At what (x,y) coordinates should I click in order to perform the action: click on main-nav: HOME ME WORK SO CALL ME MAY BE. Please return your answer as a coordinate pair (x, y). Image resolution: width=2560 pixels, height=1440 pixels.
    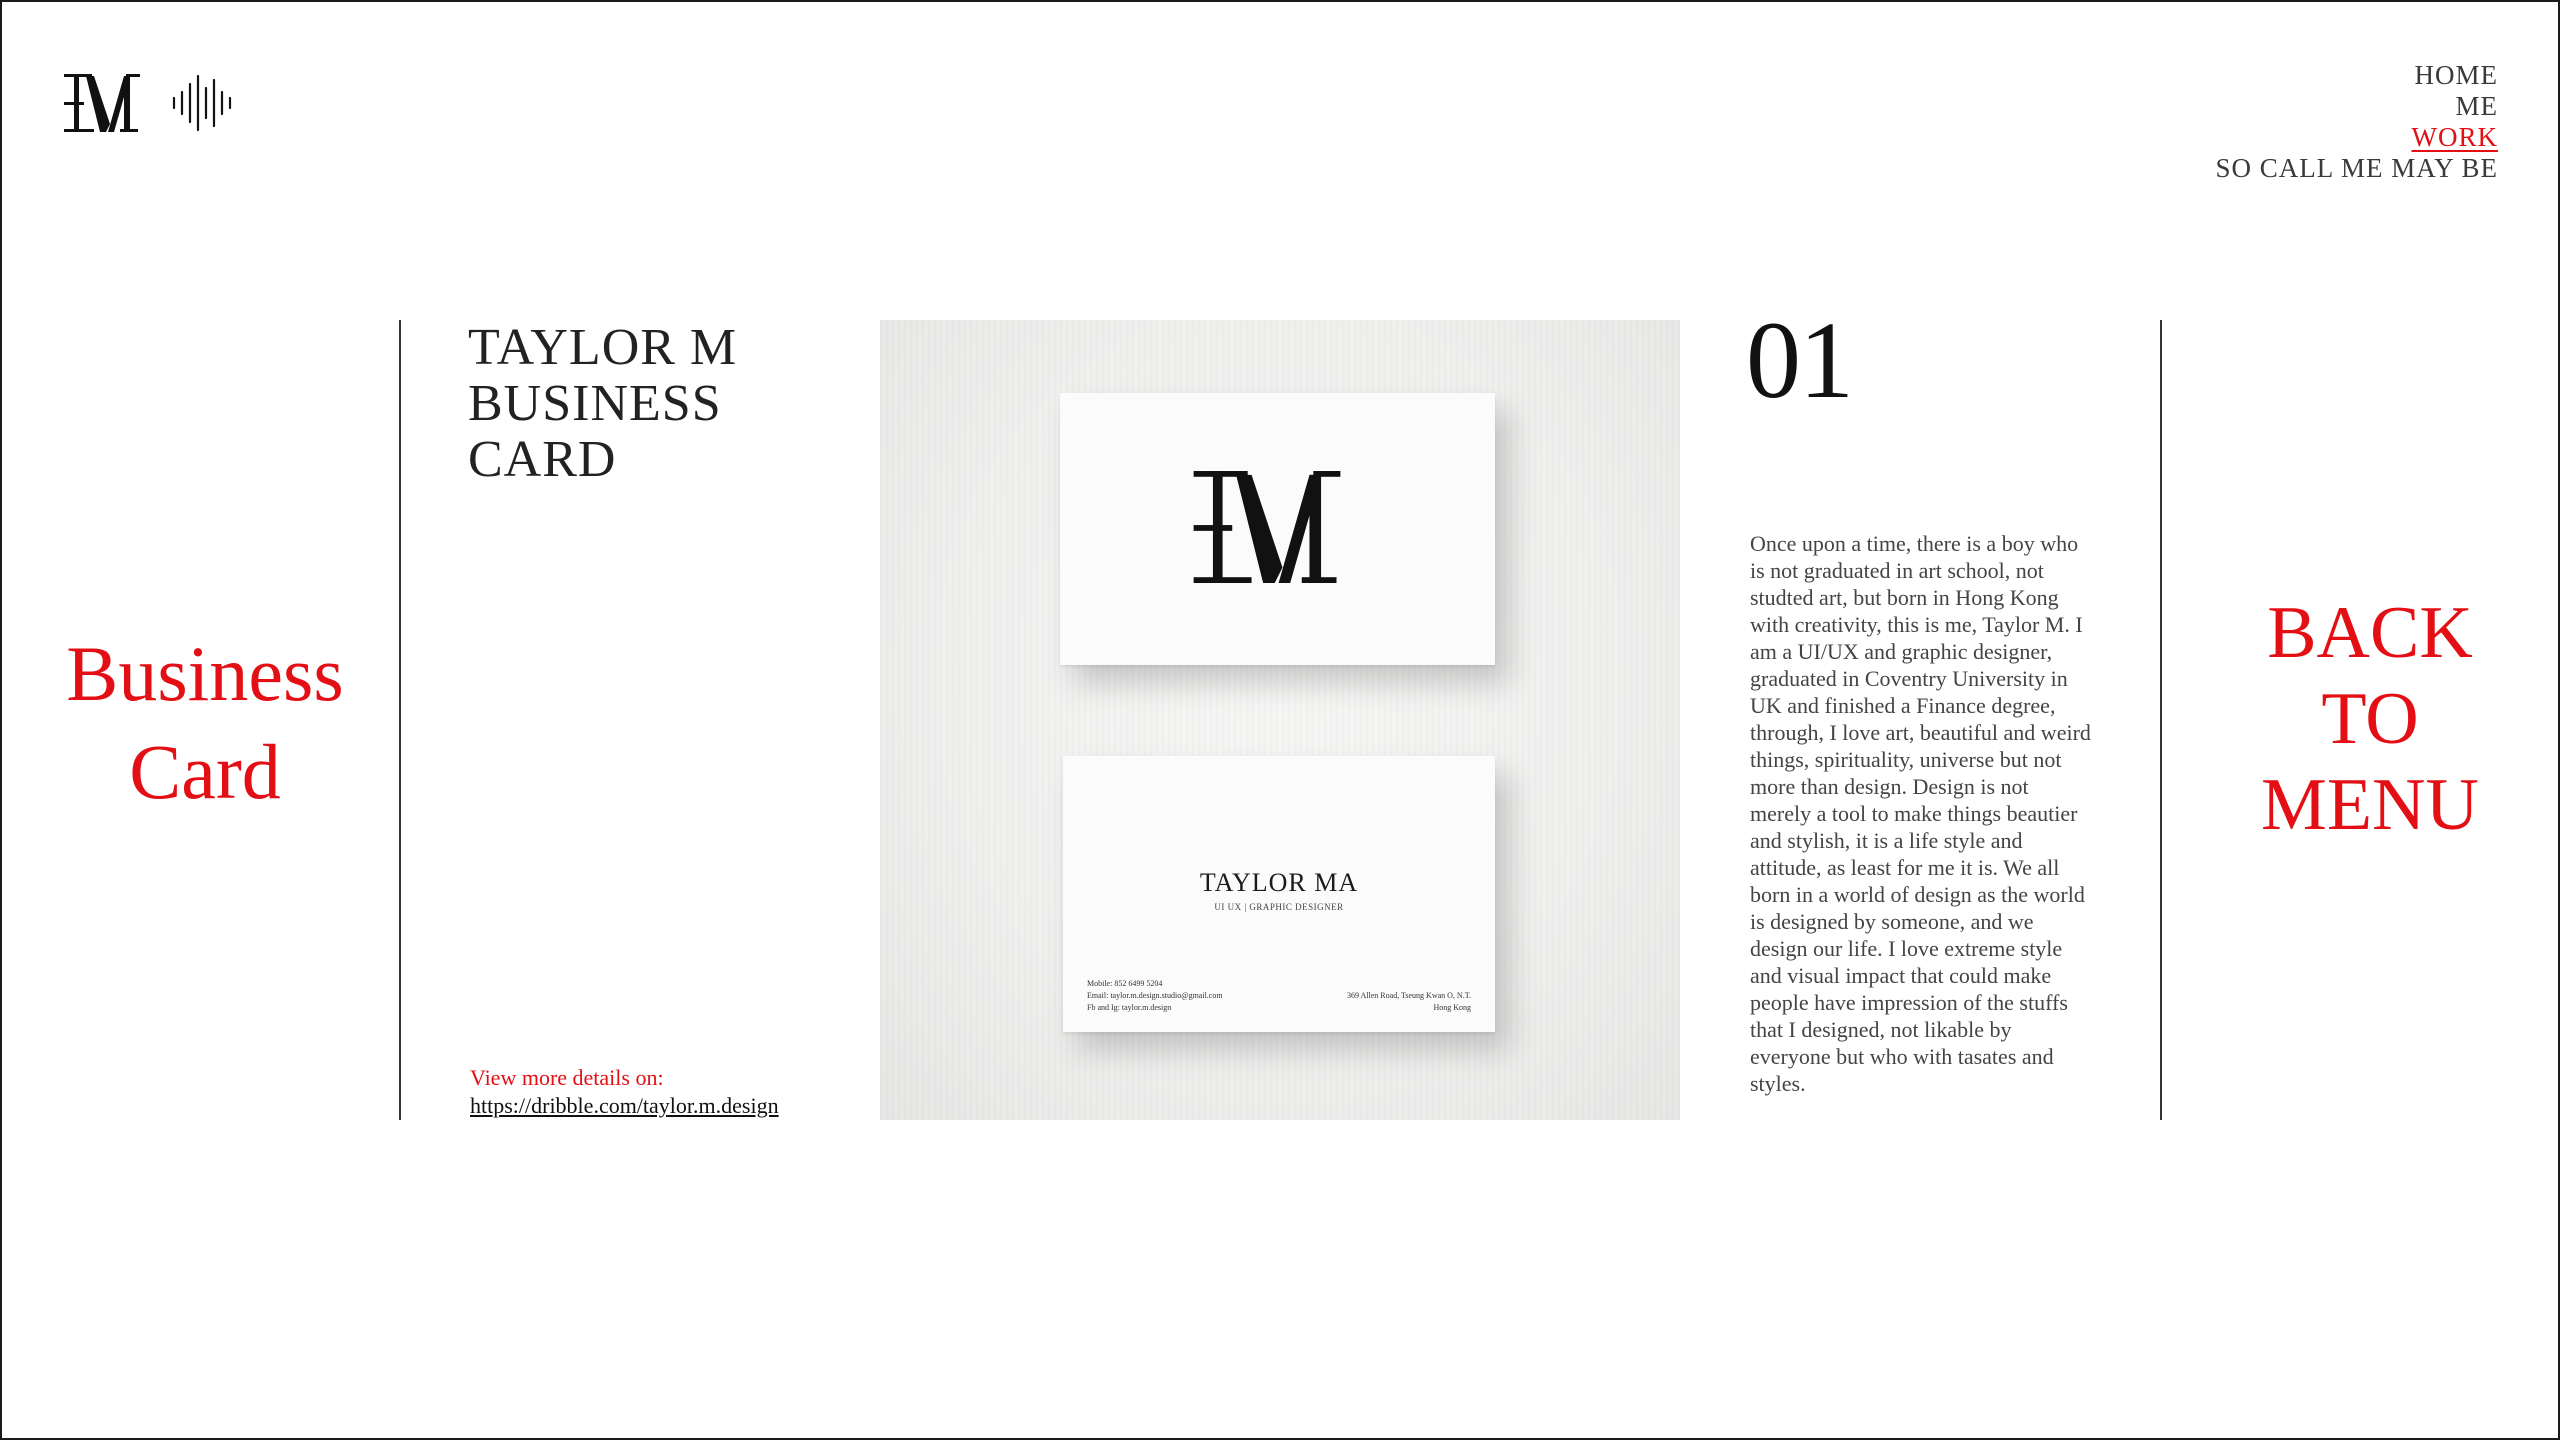
    Looking at the image, I should click on (2356, 122).